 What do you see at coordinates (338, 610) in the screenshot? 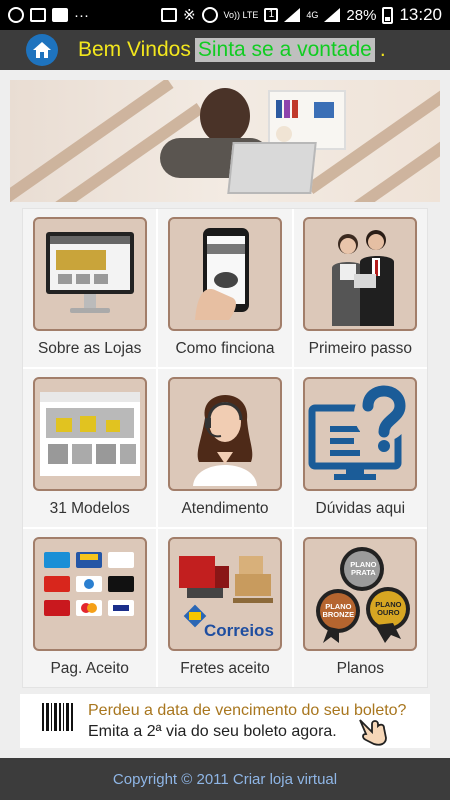
I see `plano-bronze-text: PLANO BRONZE` at bounding box center [338, 610].